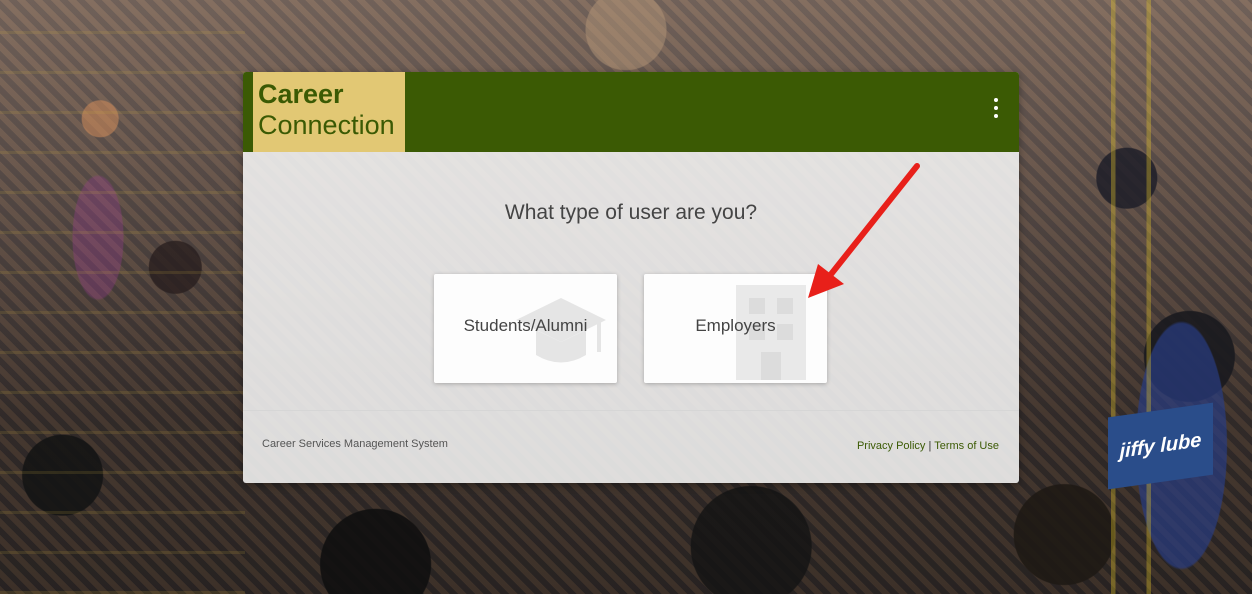 The width and height of the screenshot is (1252, 594). I want to click on background-banner: jiffy lube, so click(1160, 446).